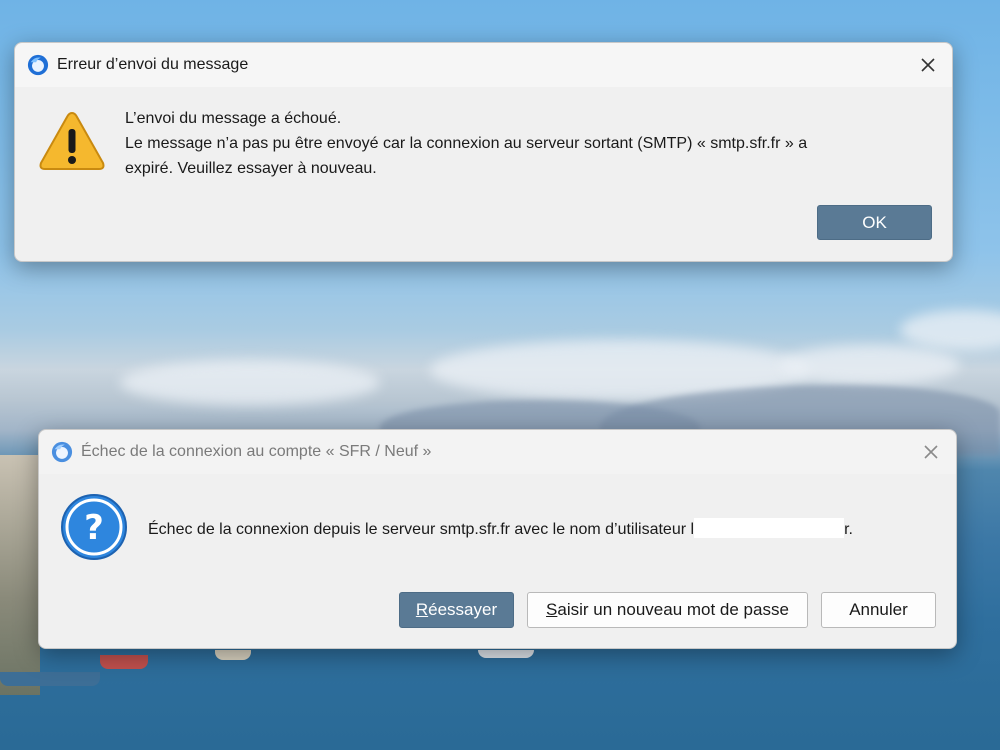 The image size is (1000, 750). I want to click on dialog-title: Erreur d’envoi du message, so click(153, 64).